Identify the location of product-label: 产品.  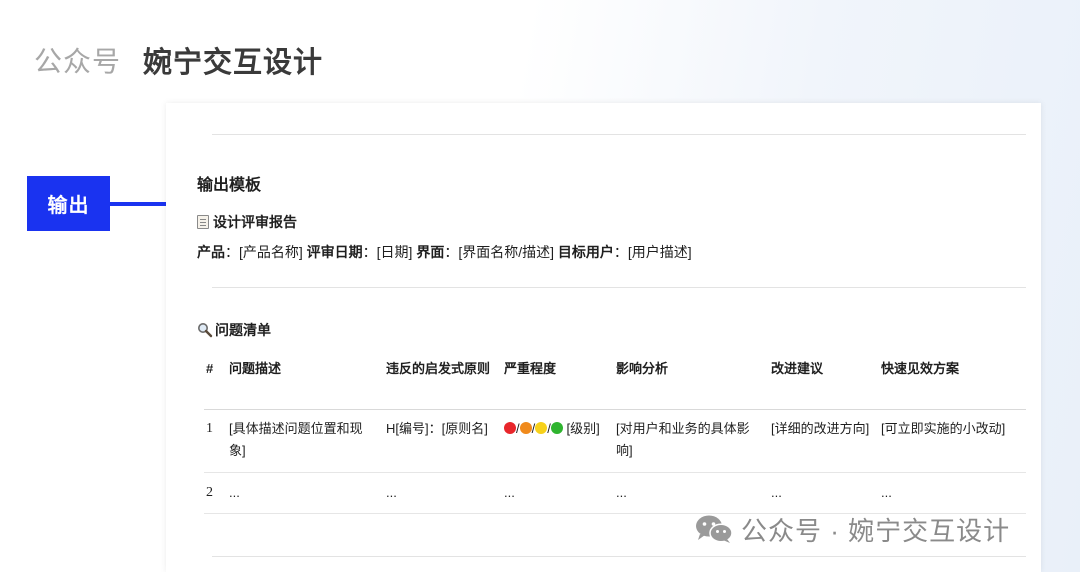
(211, 252).